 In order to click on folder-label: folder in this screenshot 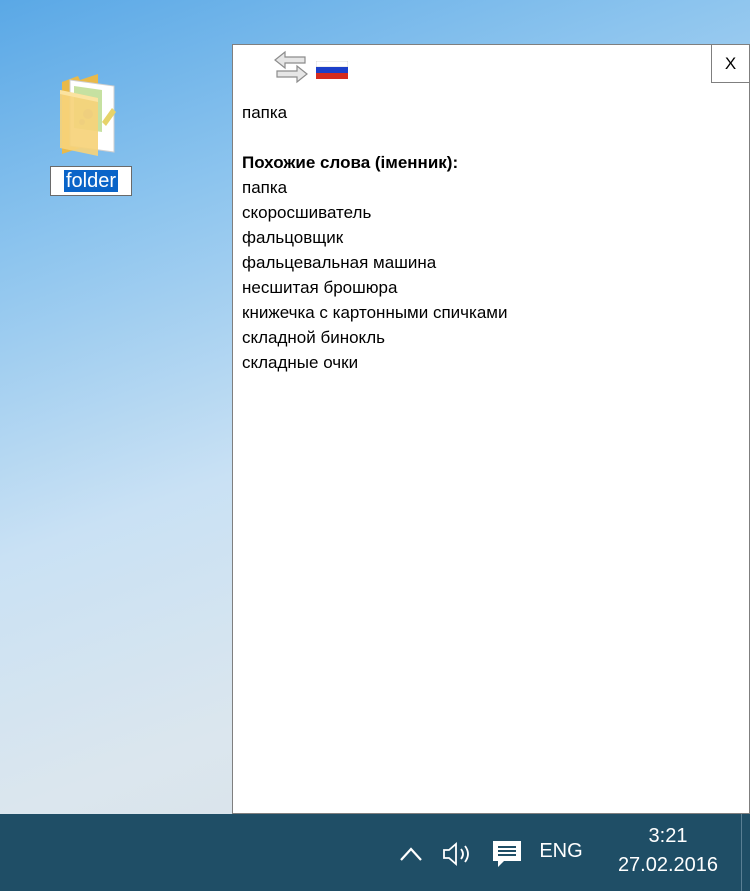, I will do `click(91, 181)`.